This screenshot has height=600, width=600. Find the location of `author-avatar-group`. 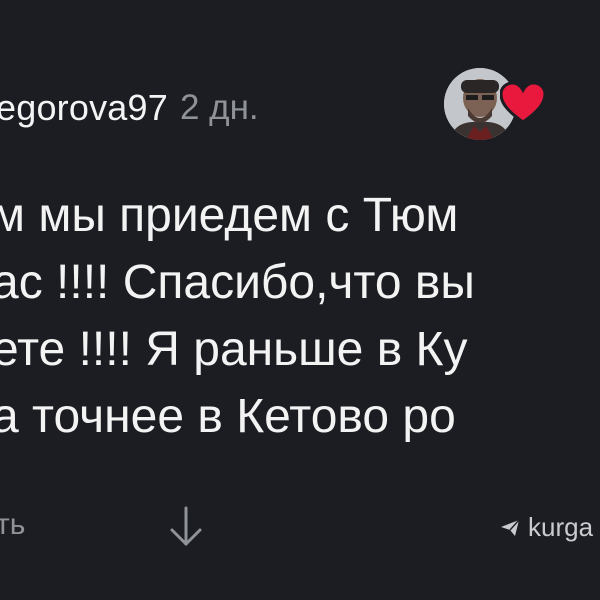

author-avatar-group is located at coordinates (499, 108).